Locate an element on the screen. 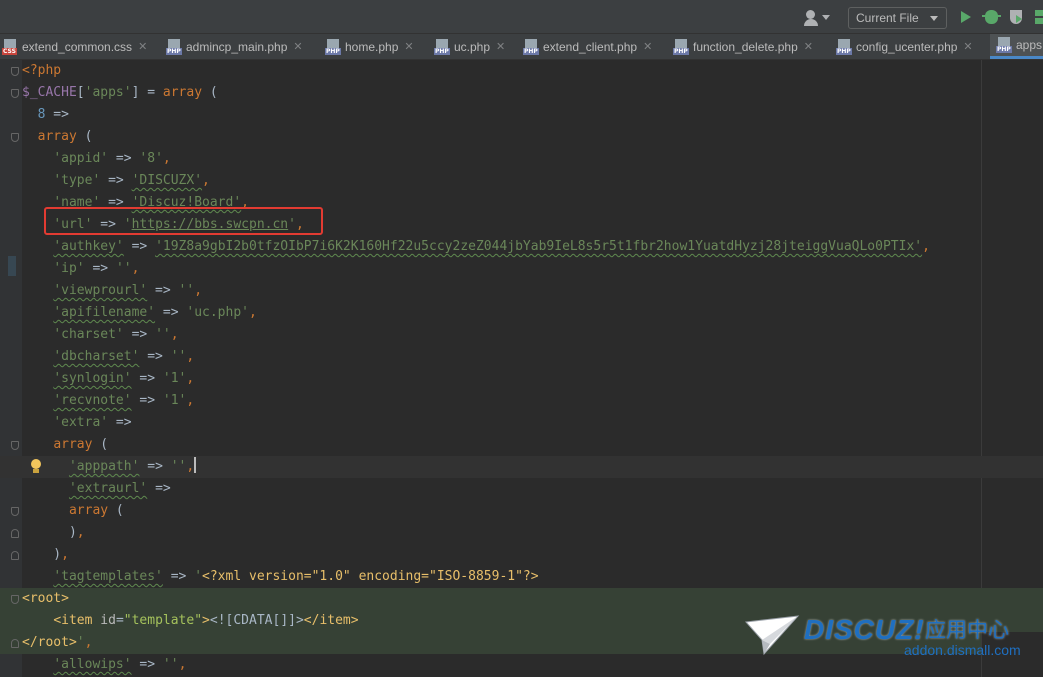  run-configuration-select: Current File is located at coordinates (897, 18).